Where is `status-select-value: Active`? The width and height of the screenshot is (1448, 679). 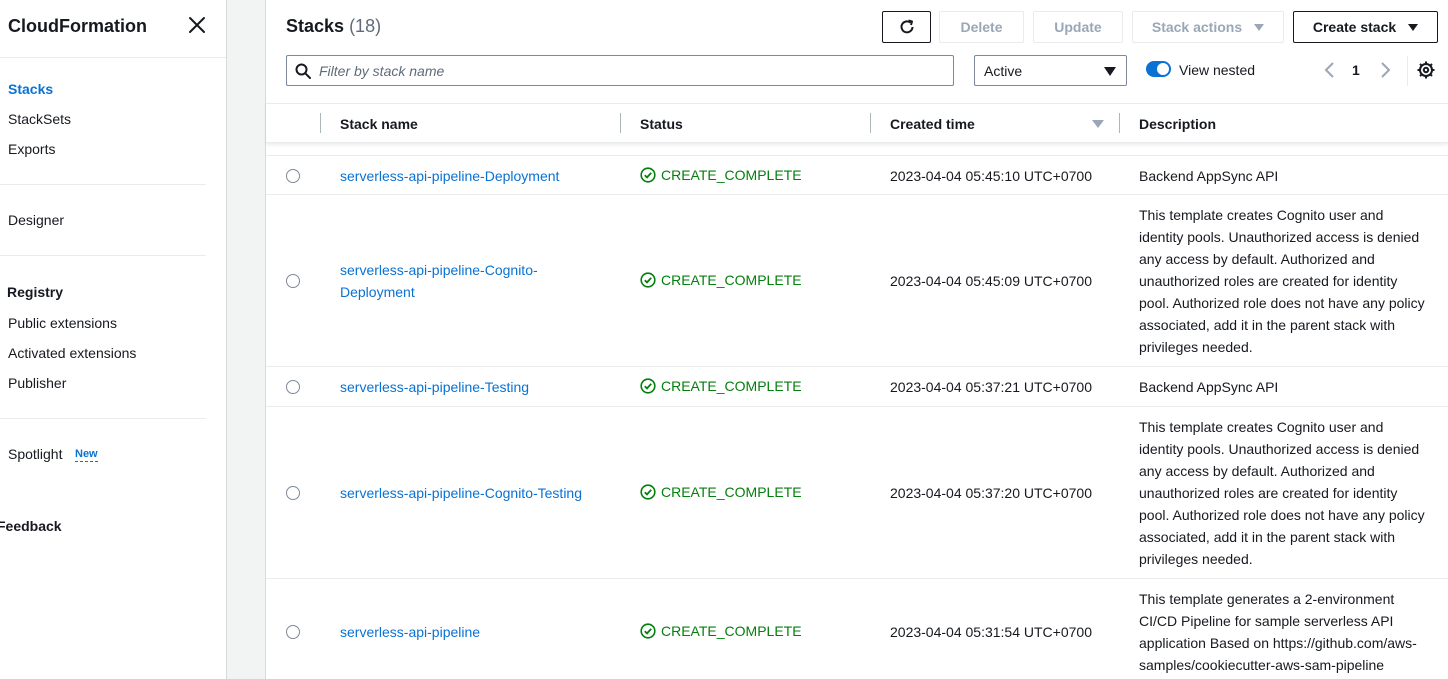
status-select-value: Active is located at coordinates (1003, 71).